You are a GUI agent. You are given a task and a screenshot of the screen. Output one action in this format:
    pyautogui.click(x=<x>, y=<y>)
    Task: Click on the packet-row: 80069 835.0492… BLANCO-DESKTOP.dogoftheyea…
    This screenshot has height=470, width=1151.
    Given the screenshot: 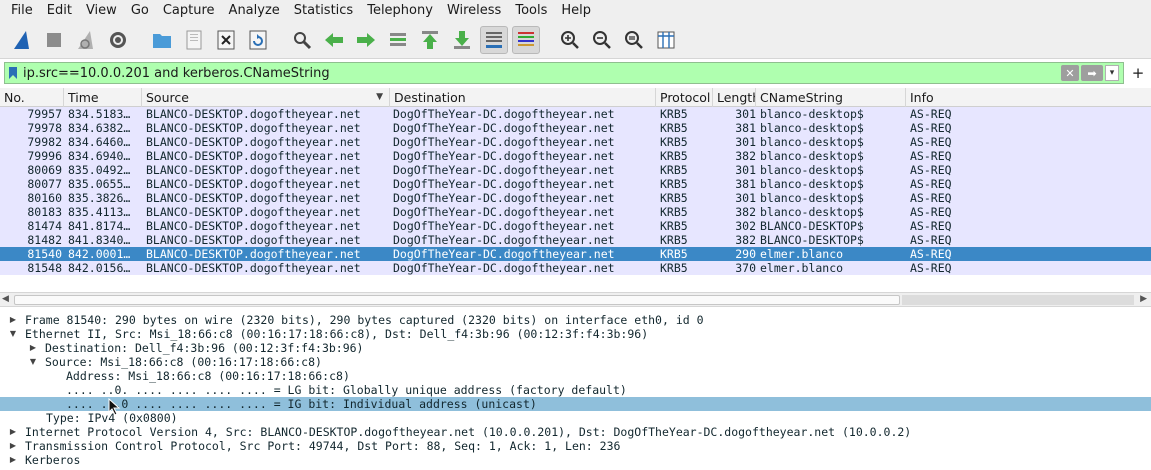 What is the action you would take?
    pyautogui.click(x=575, y=170)
    